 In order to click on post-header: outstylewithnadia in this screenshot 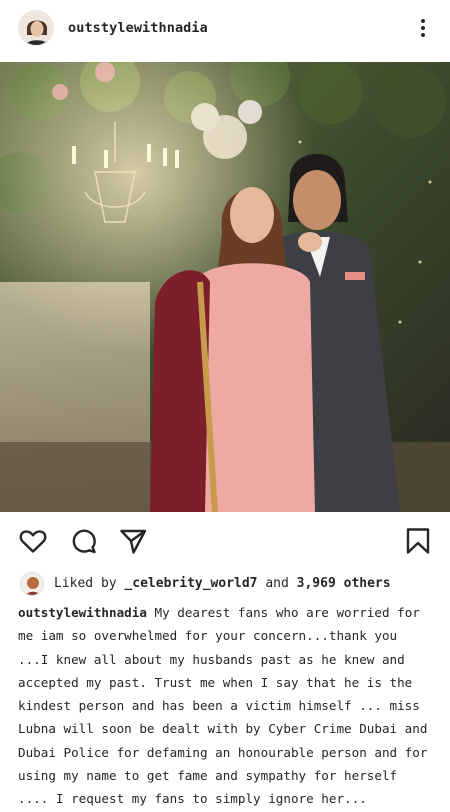, I will do `click(225, 31)`.